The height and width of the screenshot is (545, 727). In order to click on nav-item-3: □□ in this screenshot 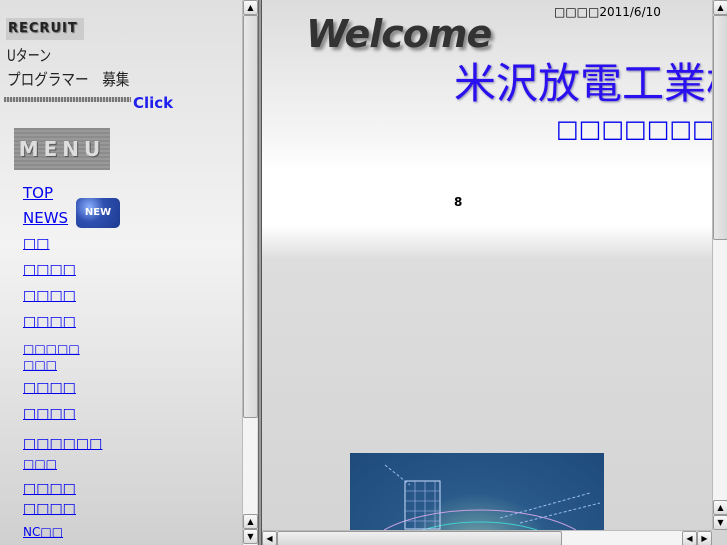, I will do `click(36, 244)`.